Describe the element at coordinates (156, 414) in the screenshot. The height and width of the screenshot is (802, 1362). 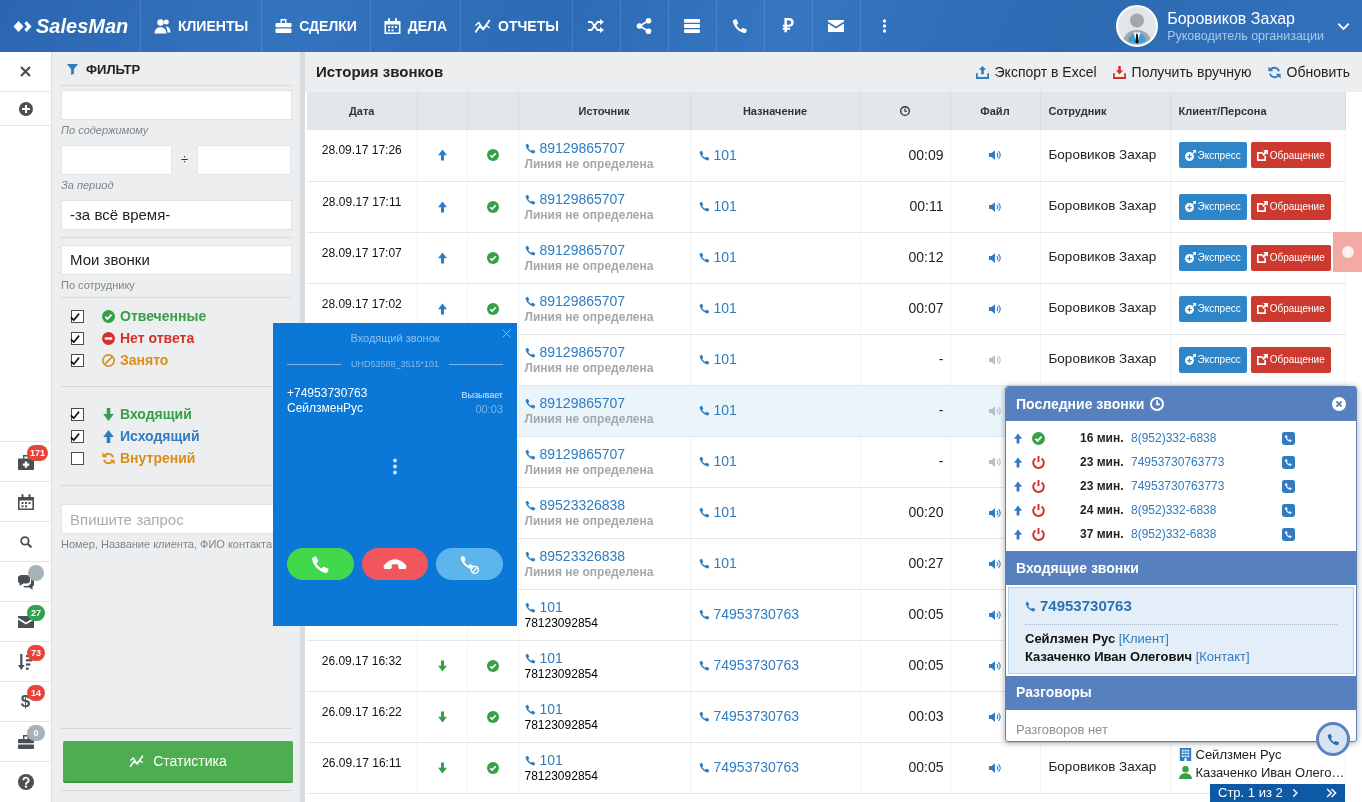
I see `option-label: Входящий` at that location.